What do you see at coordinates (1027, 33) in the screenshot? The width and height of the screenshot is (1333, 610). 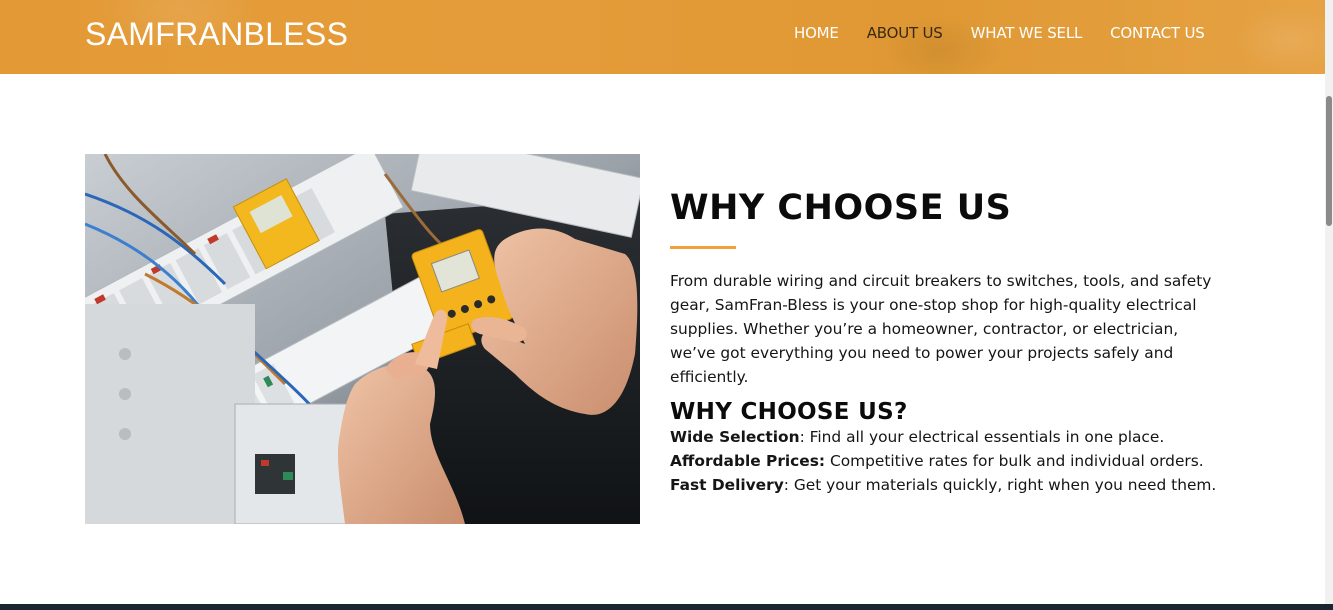 I see `nav-what-we-sell: WHAT WE SELL` at bounding box center [1027, 33].